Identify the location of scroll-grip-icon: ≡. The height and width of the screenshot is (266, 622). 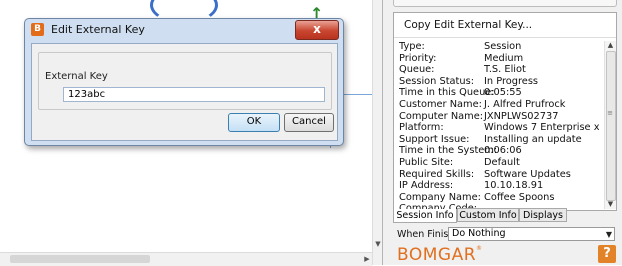
(610, 113).